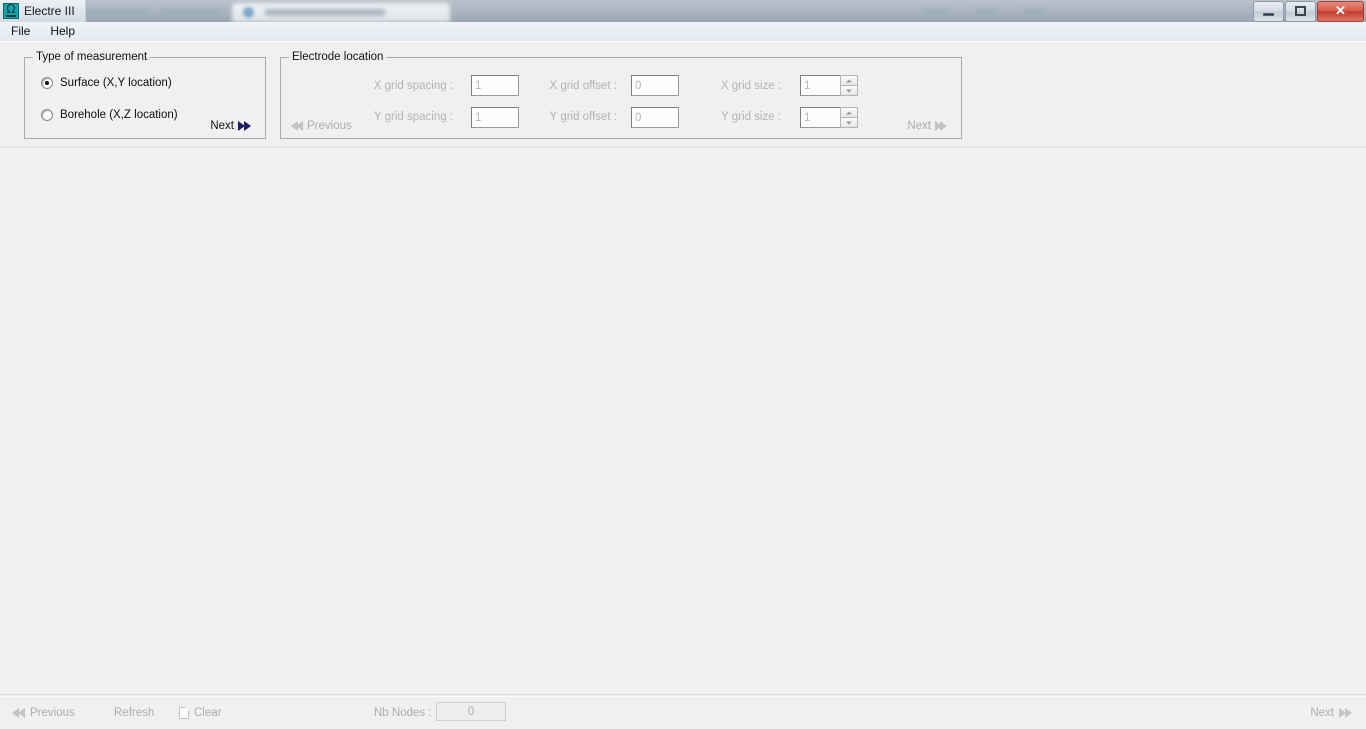 This screenshot has height=729, width=1366. I want to click on nb-nodes-label: Nb Nodes :, so click(403, 713).